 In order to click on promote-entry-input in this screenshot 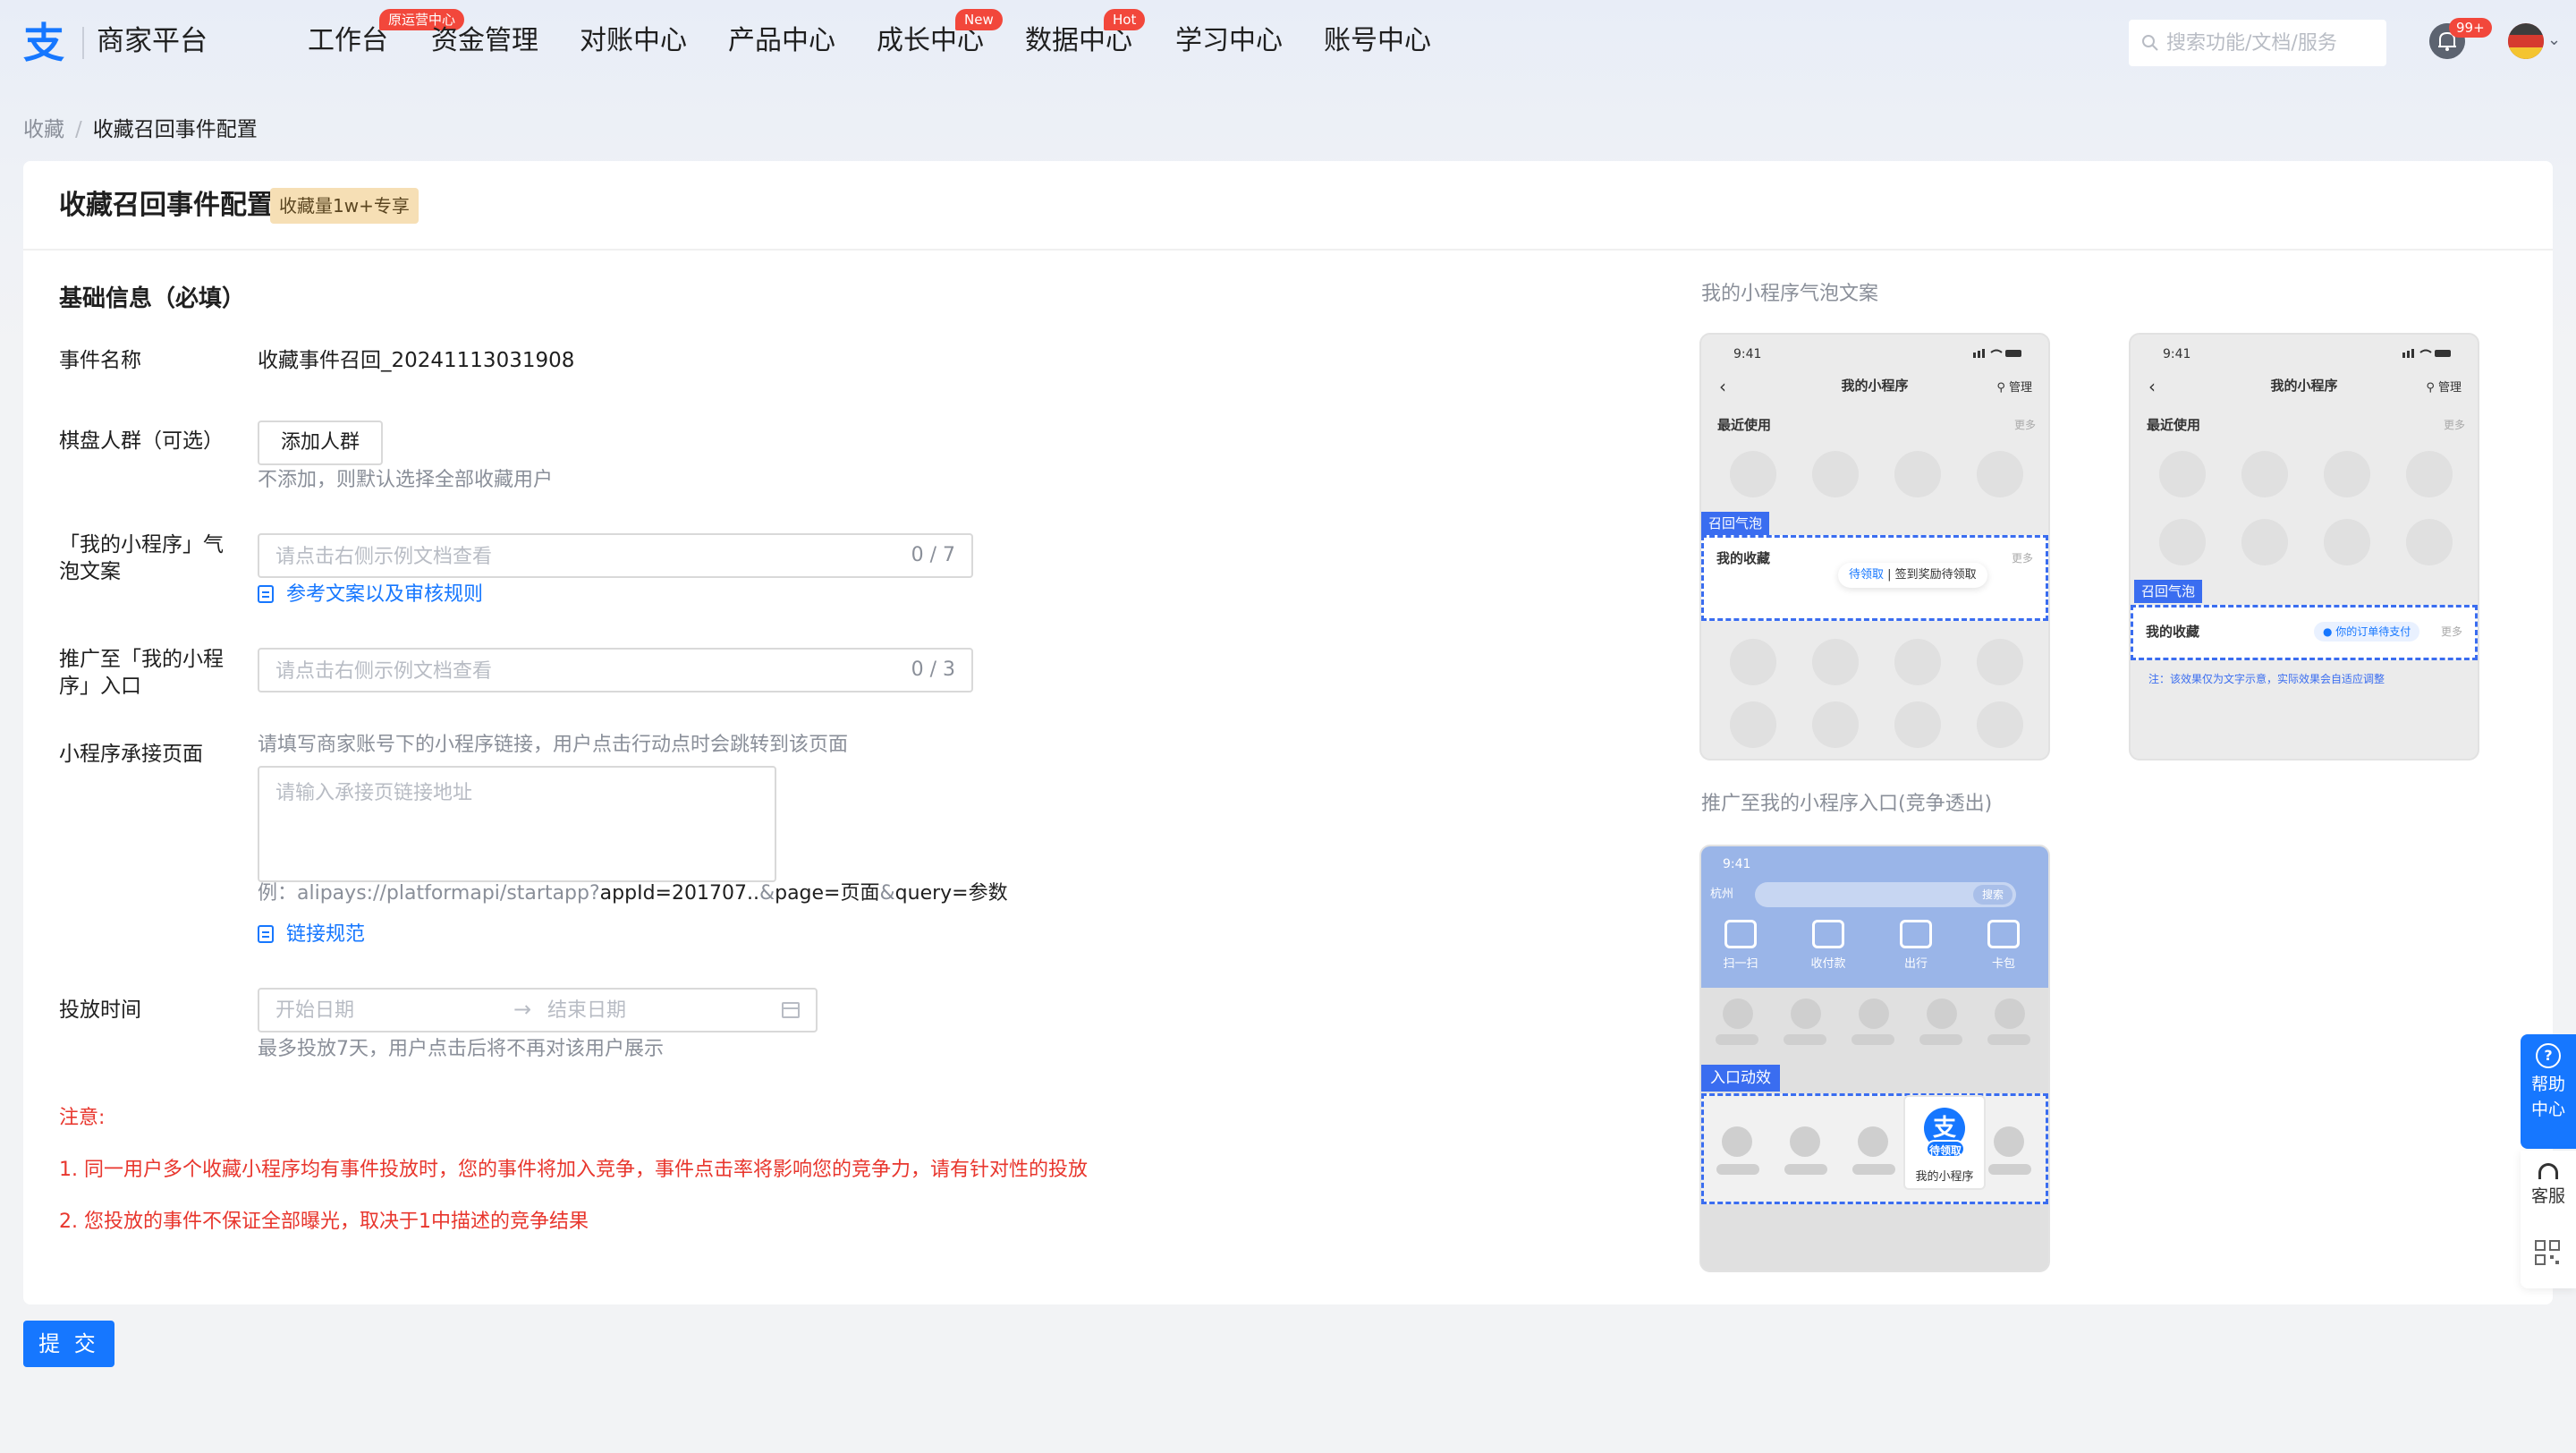, I will do `click(562, 671)`.